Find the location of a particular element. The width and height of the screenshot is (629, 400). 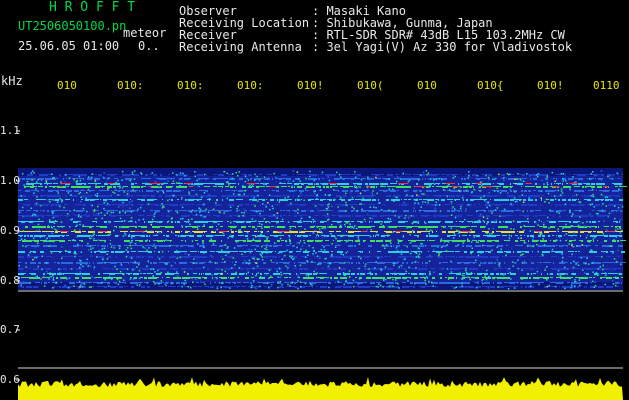

x-tick-7: 010 is located at coordinates (427, 85).